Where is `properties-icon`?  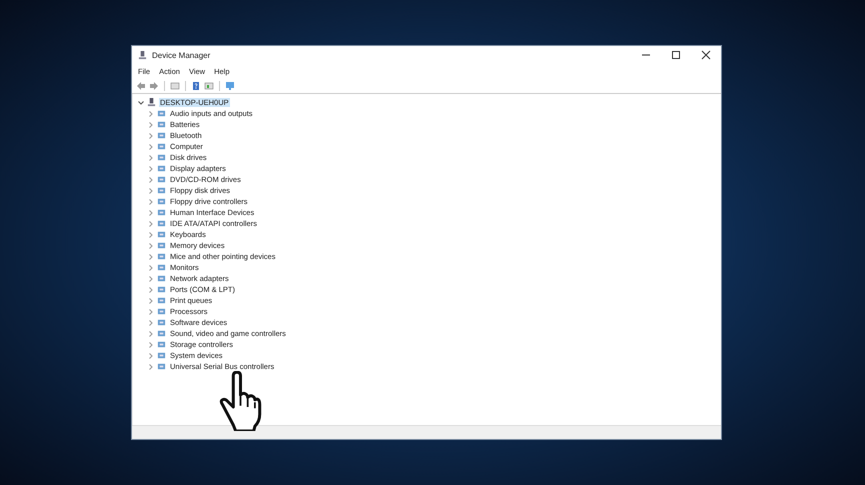
properties-icon is located at coordinates (175, 85).